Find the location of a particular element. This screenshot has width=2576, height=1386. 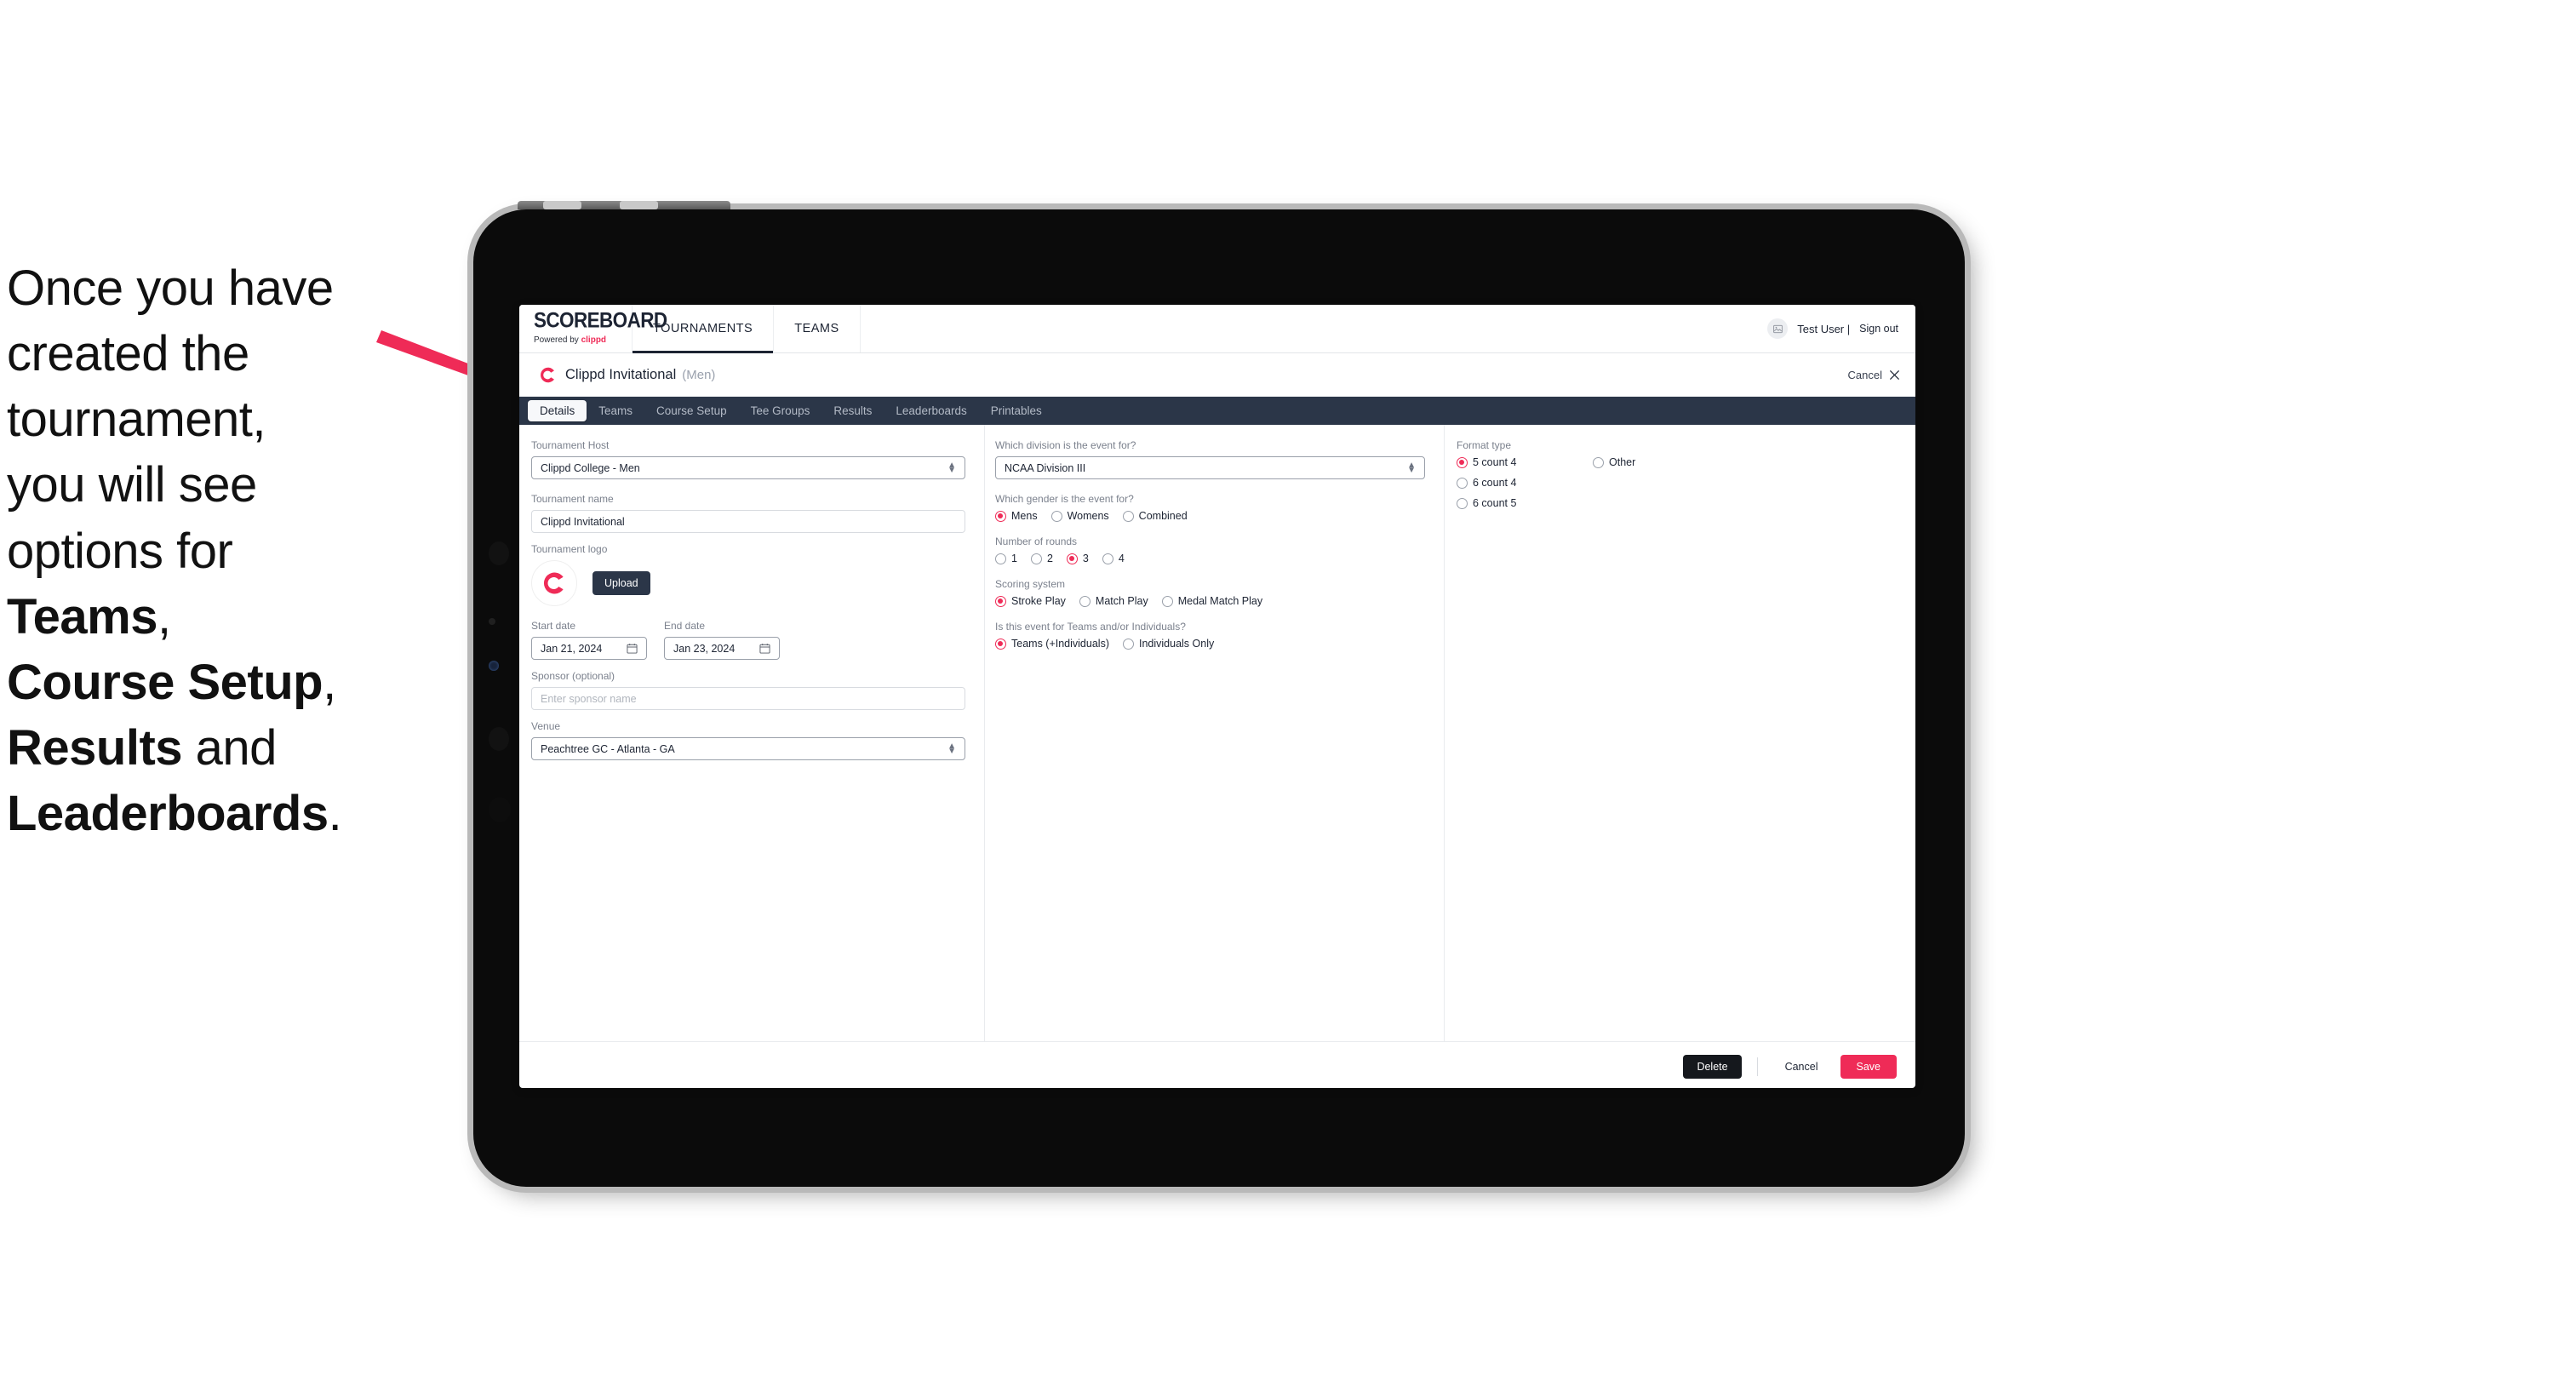

topnav-spacer is located at coordinates (1315, 328).